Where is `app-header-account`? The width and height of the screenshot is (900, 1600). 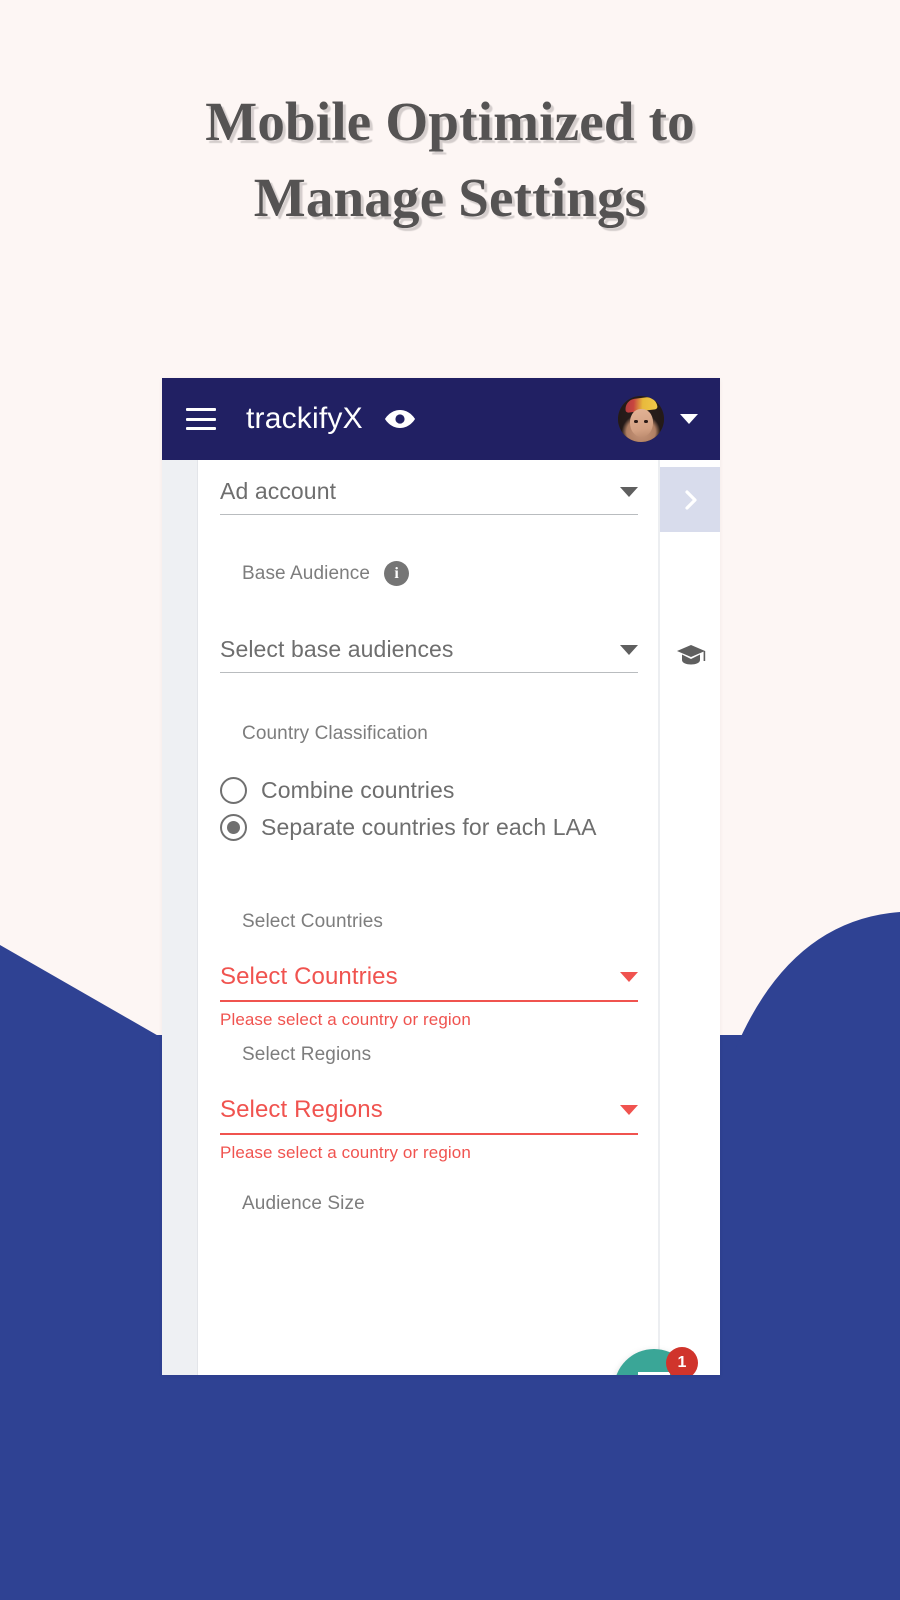 app-header-account is located at coordinates (658, 419).